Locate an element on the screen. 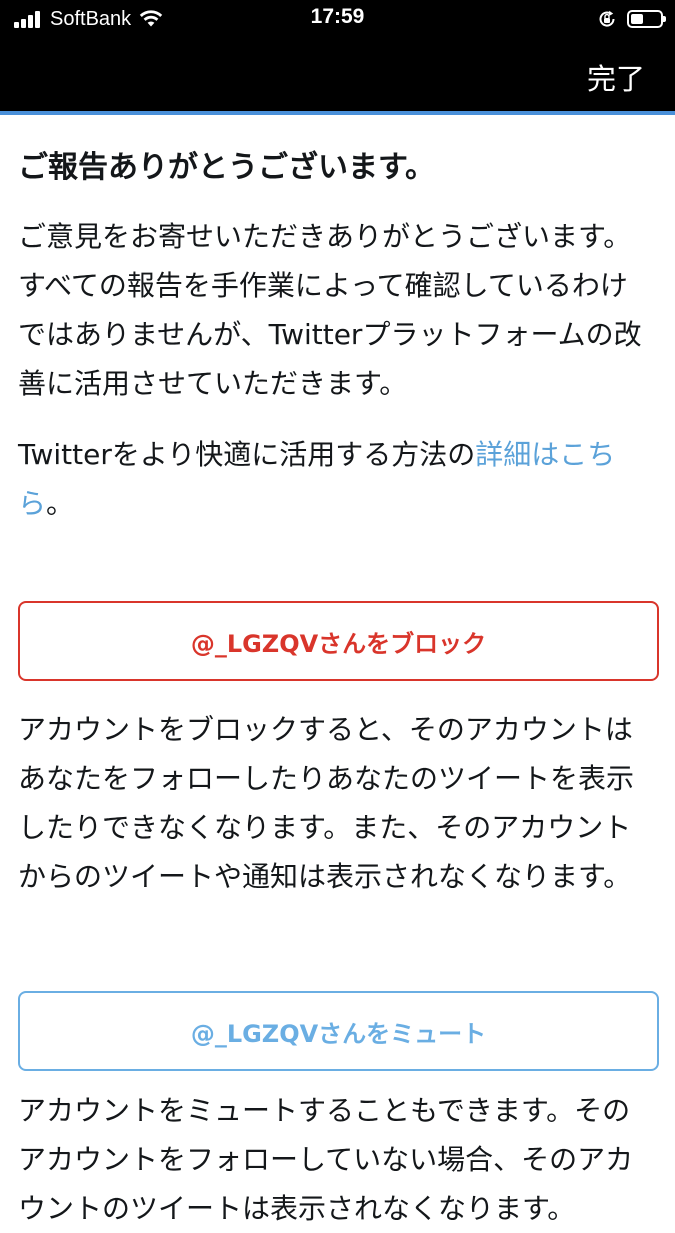 Image resolution: width=675 pixels, height=1233 pixels. block-user-button: @_LGZQVさんをブロック is located at coordinates (338, 641).